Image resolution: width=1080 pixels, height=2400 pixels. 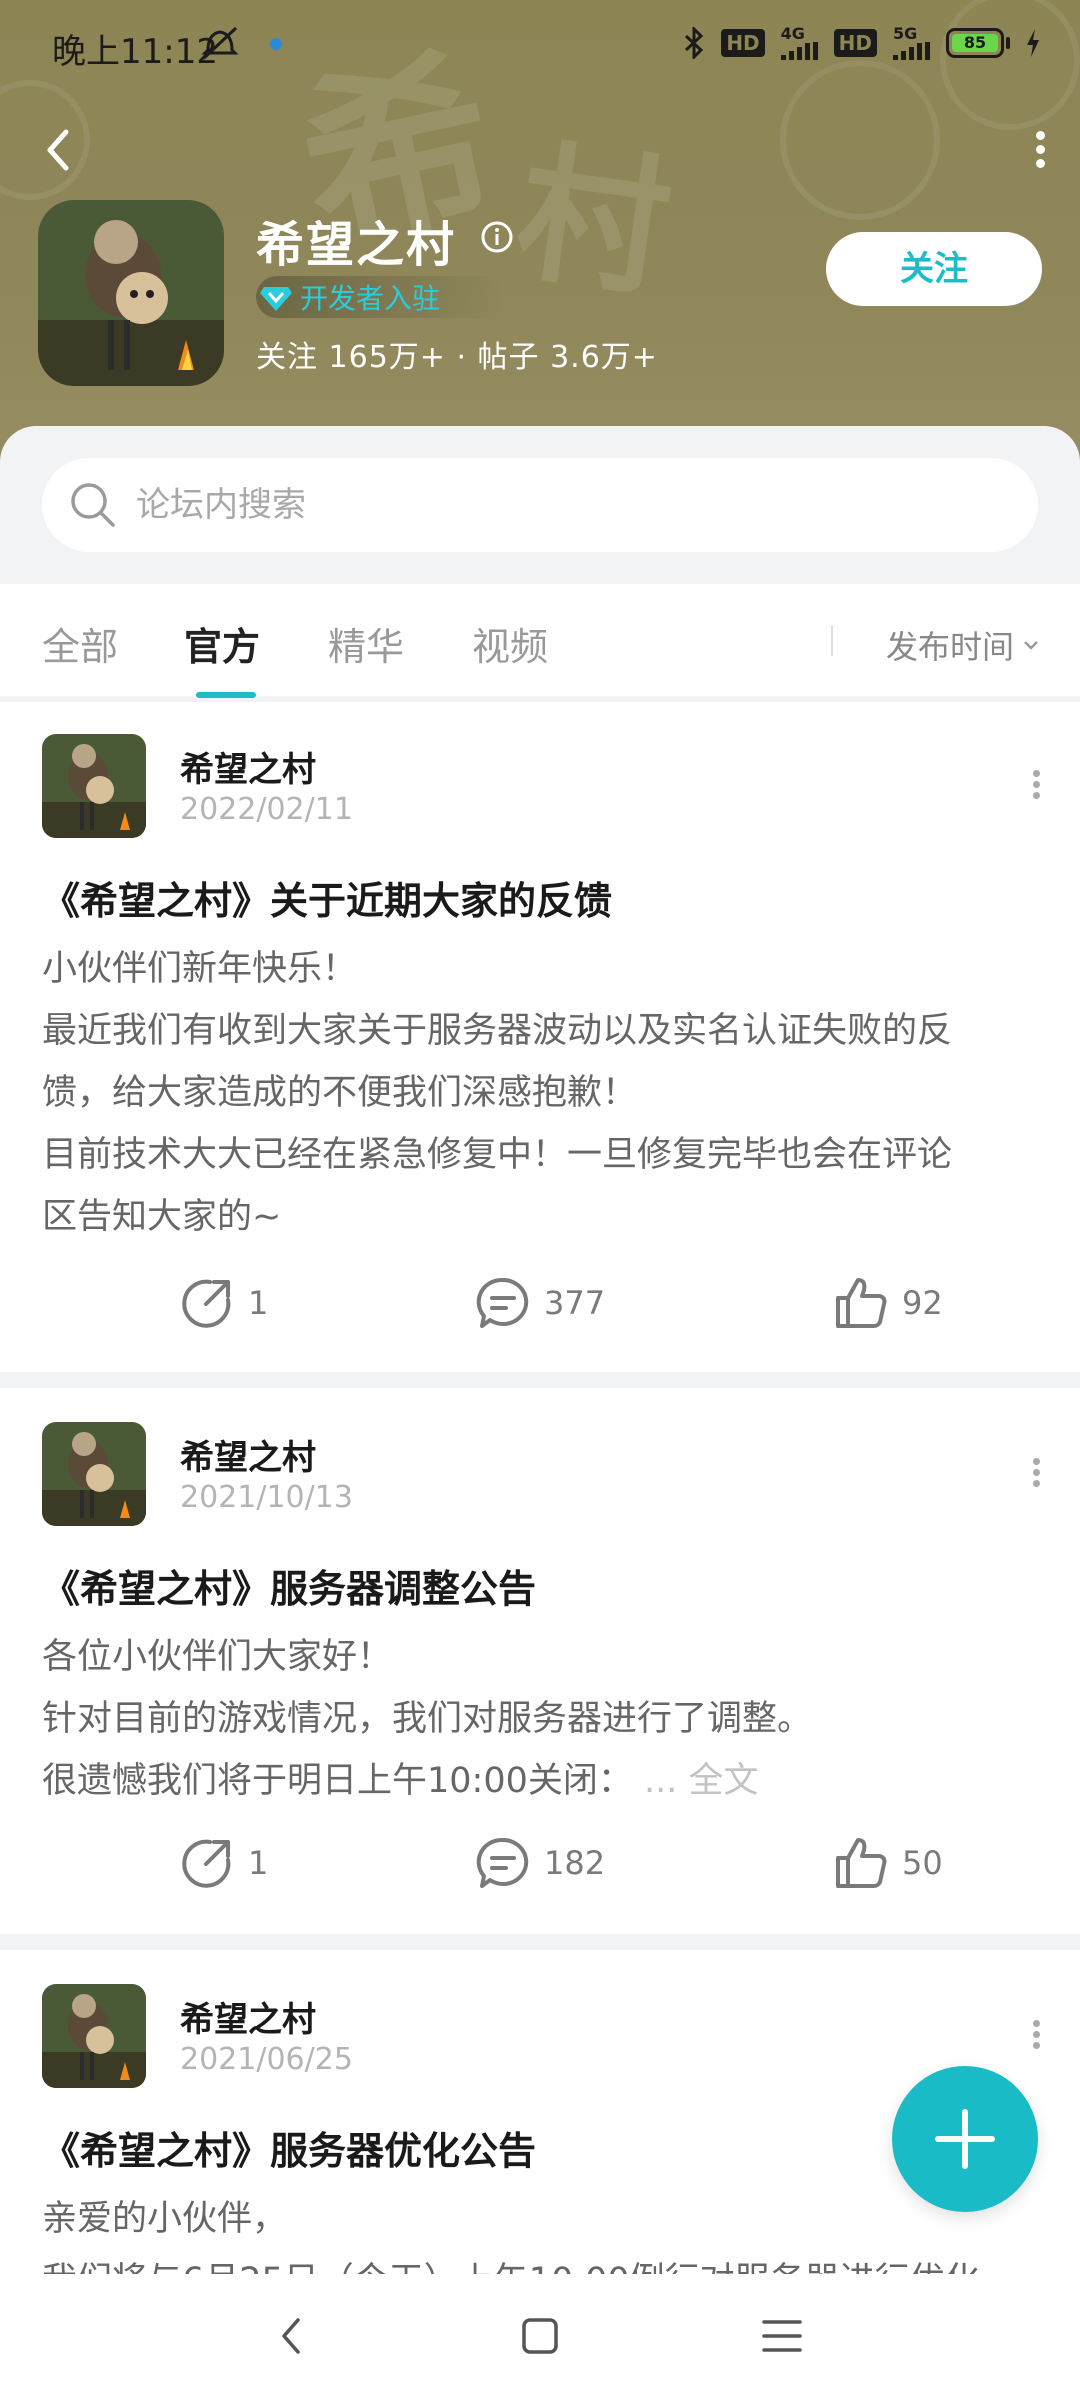 What do you see at coordinates (340, 1093) in the screenshot?
I see `post-body-line: 馈，给大家造成的不便我们深感抱歉！` at bounding box center [340, 1093].